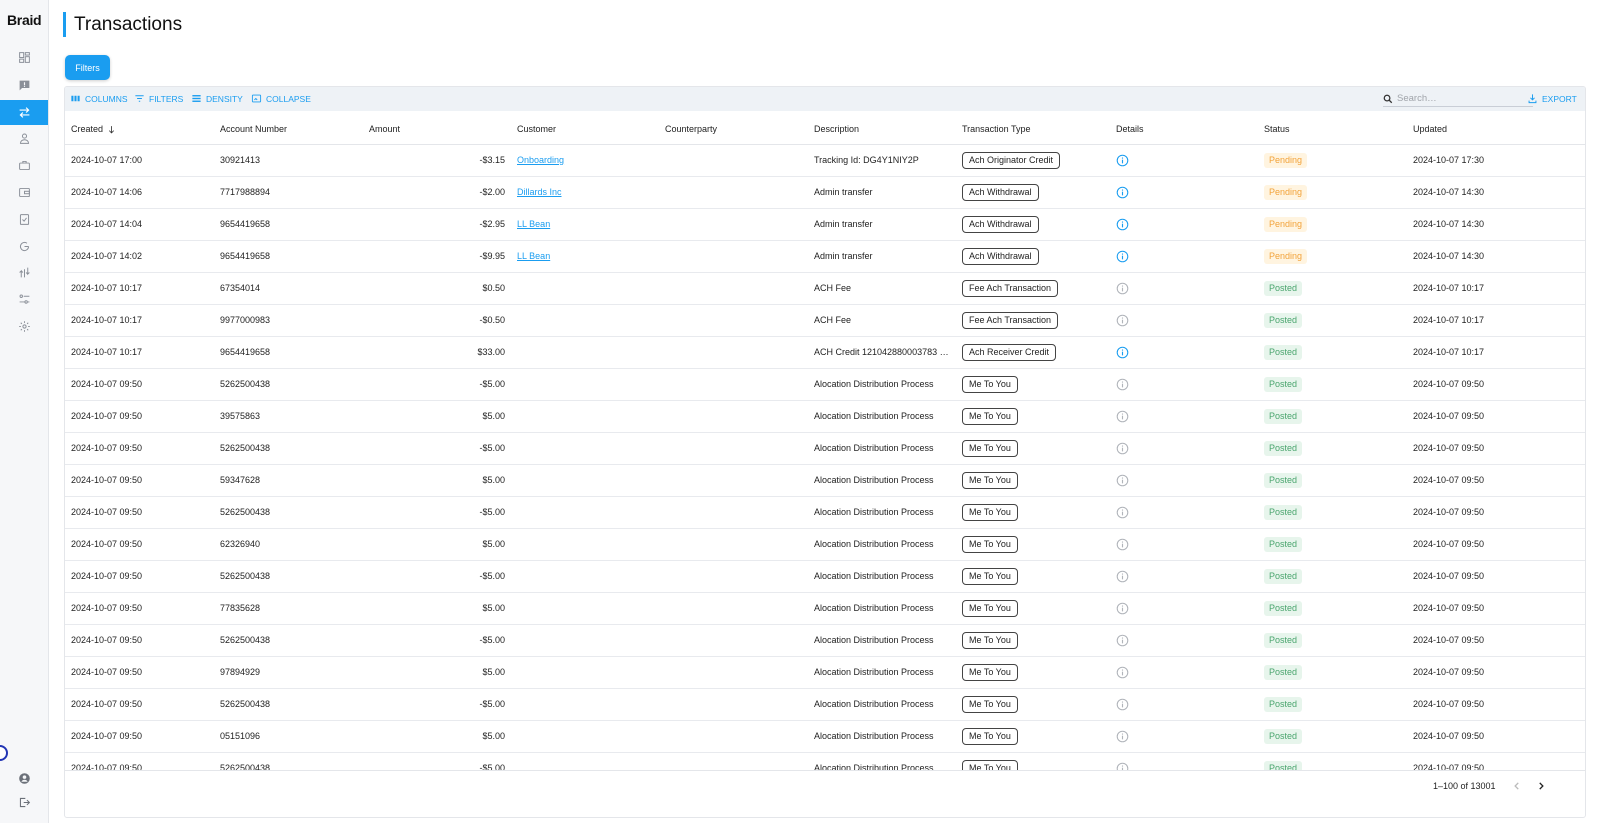 This screenshot has width=1600, height=823. I want to click on next-page-button, so click(1541, 786).